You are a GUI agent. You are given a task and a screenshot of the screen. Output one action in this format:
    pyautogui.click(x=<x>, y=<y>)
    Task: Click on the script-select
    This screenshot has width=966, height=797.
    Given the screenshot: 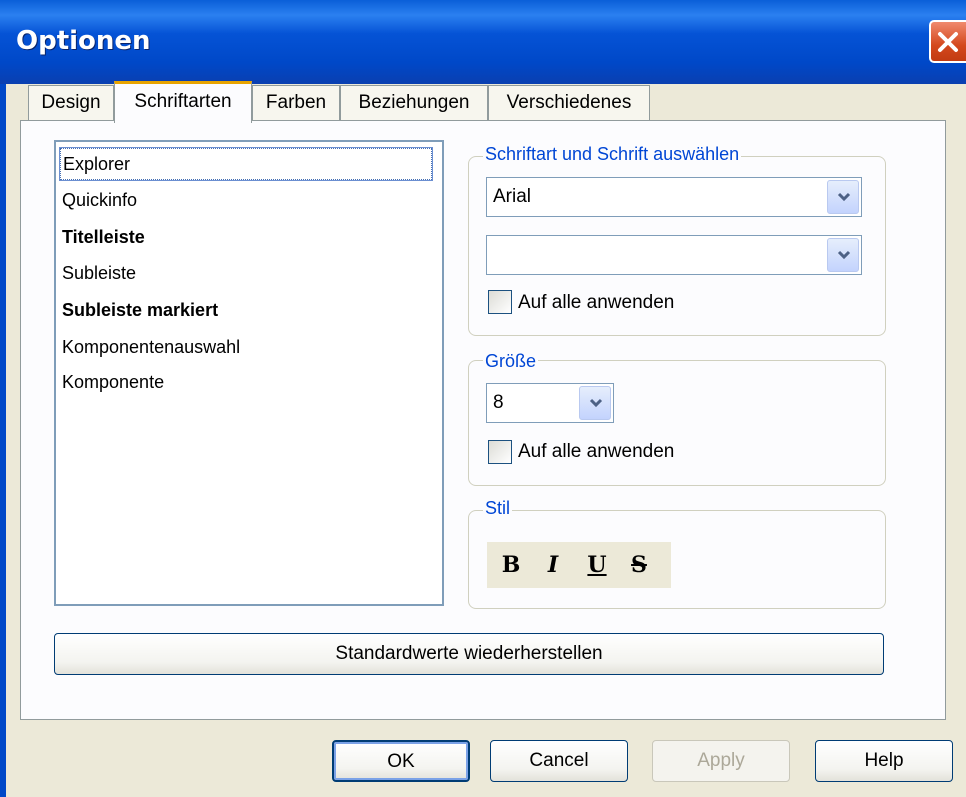 What is the action you would take?
    pyautogui.click(x=674, y=255)
    